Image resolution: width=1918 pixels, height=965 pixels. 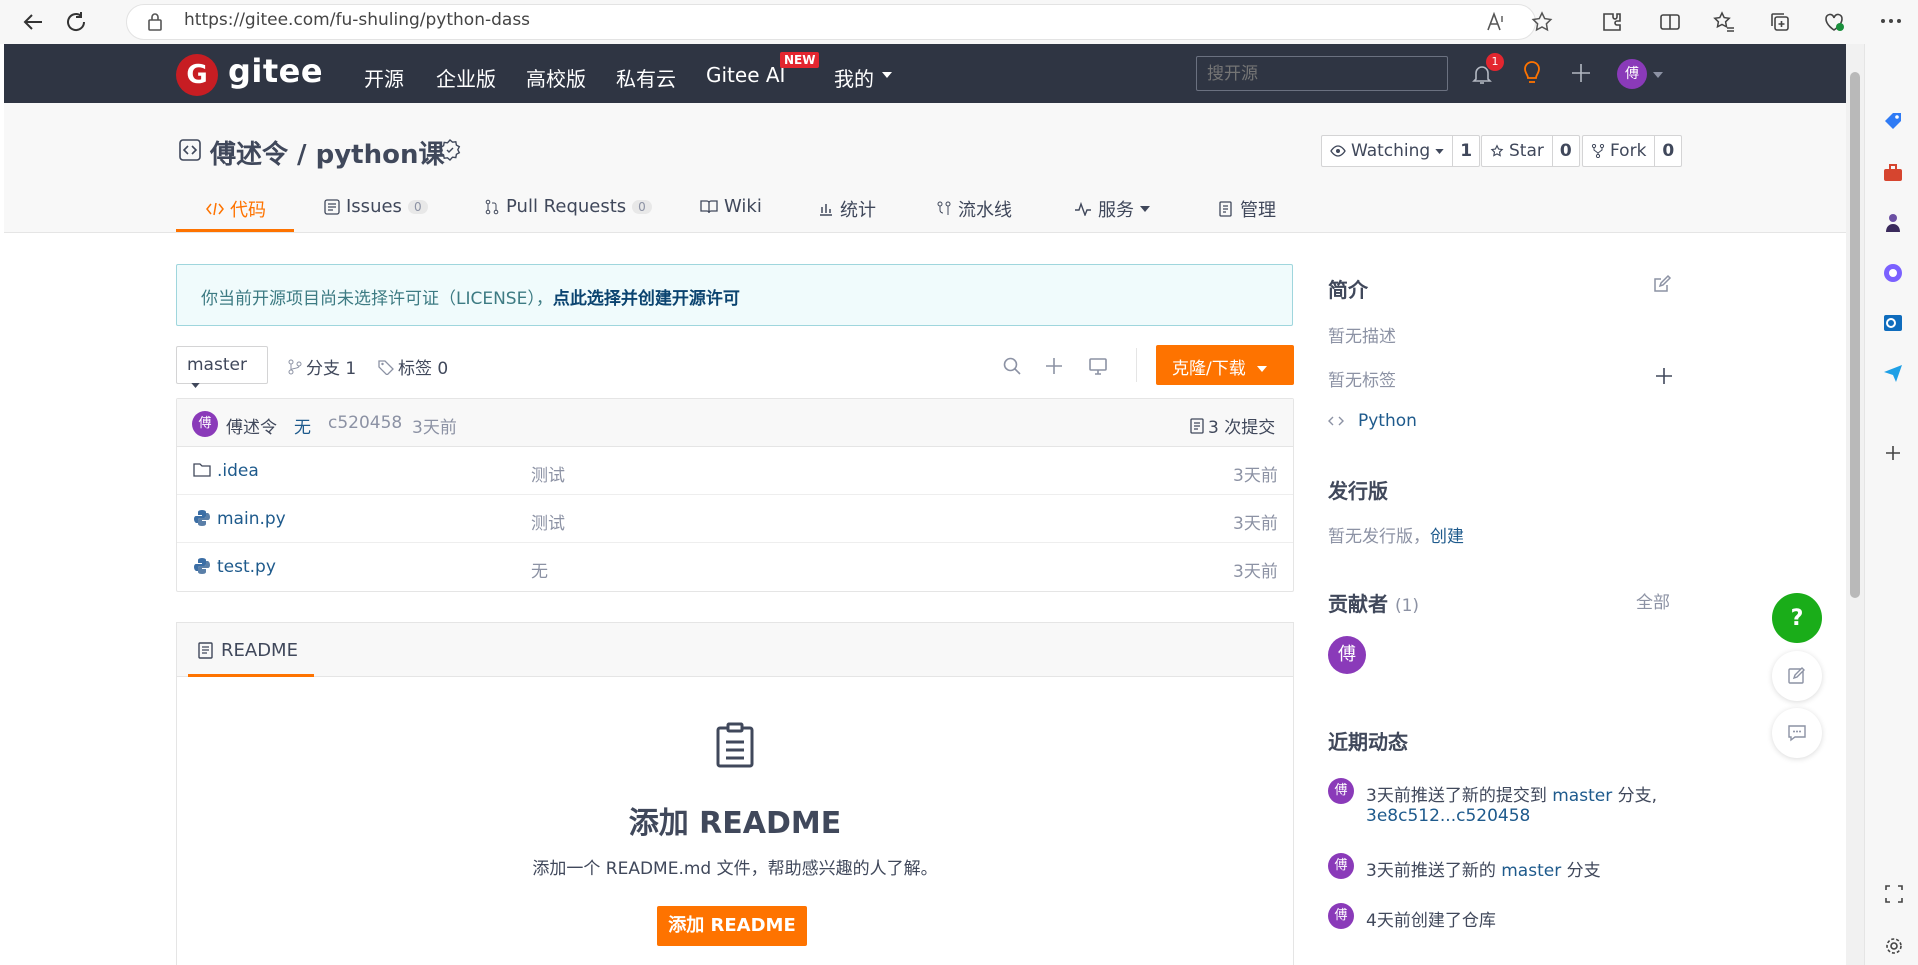 I want to click on tab-issues: Issues 0, so click(x=376, y=206).